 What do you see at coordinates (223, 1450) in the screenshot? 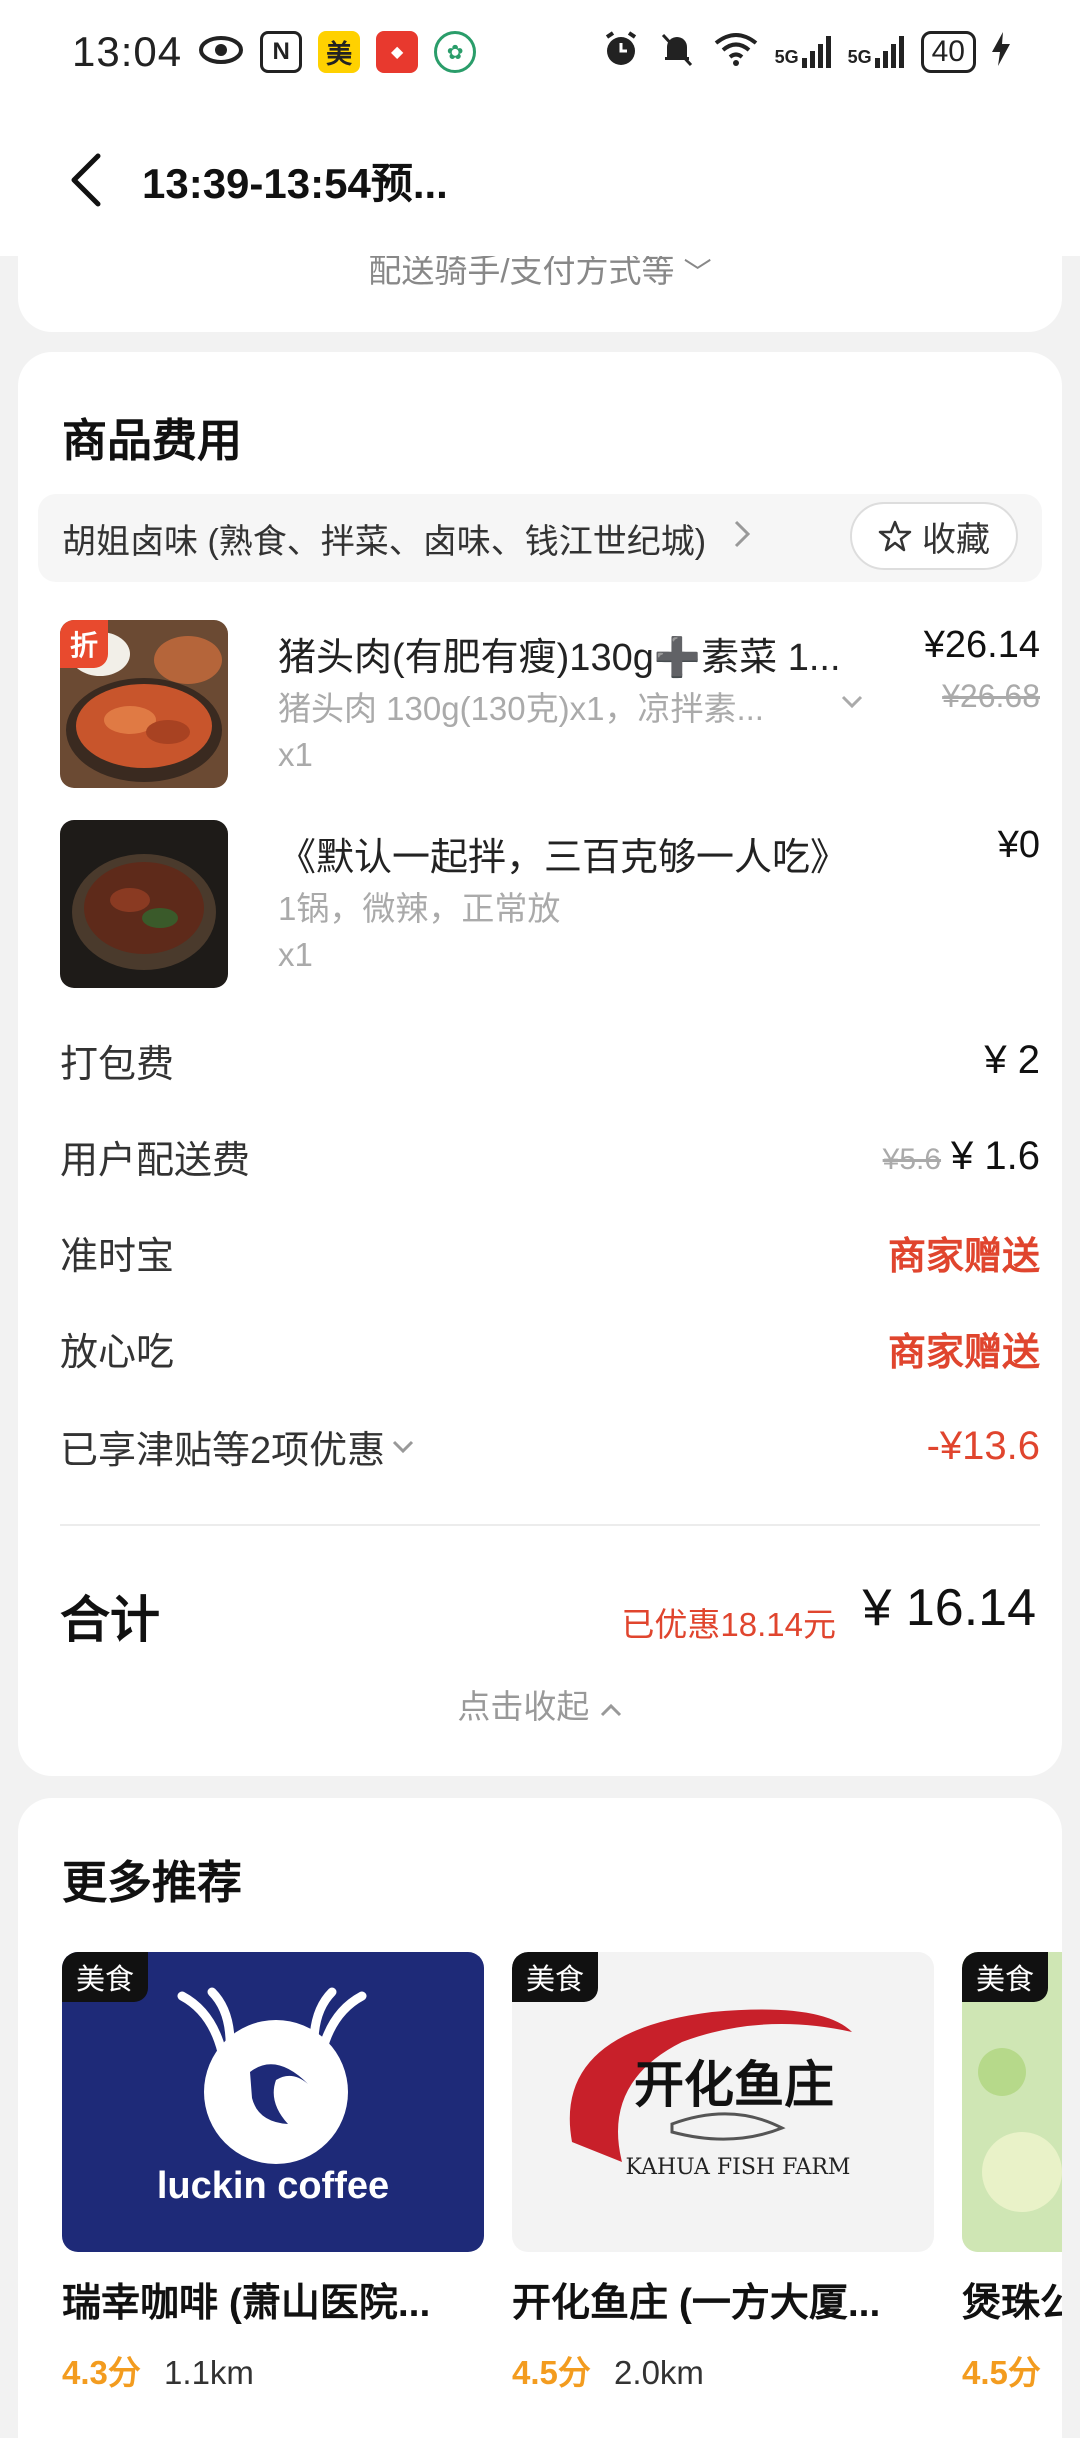
I see `discount-label: 已享津贴等2项优惠` at bounding box center [223, 1450].